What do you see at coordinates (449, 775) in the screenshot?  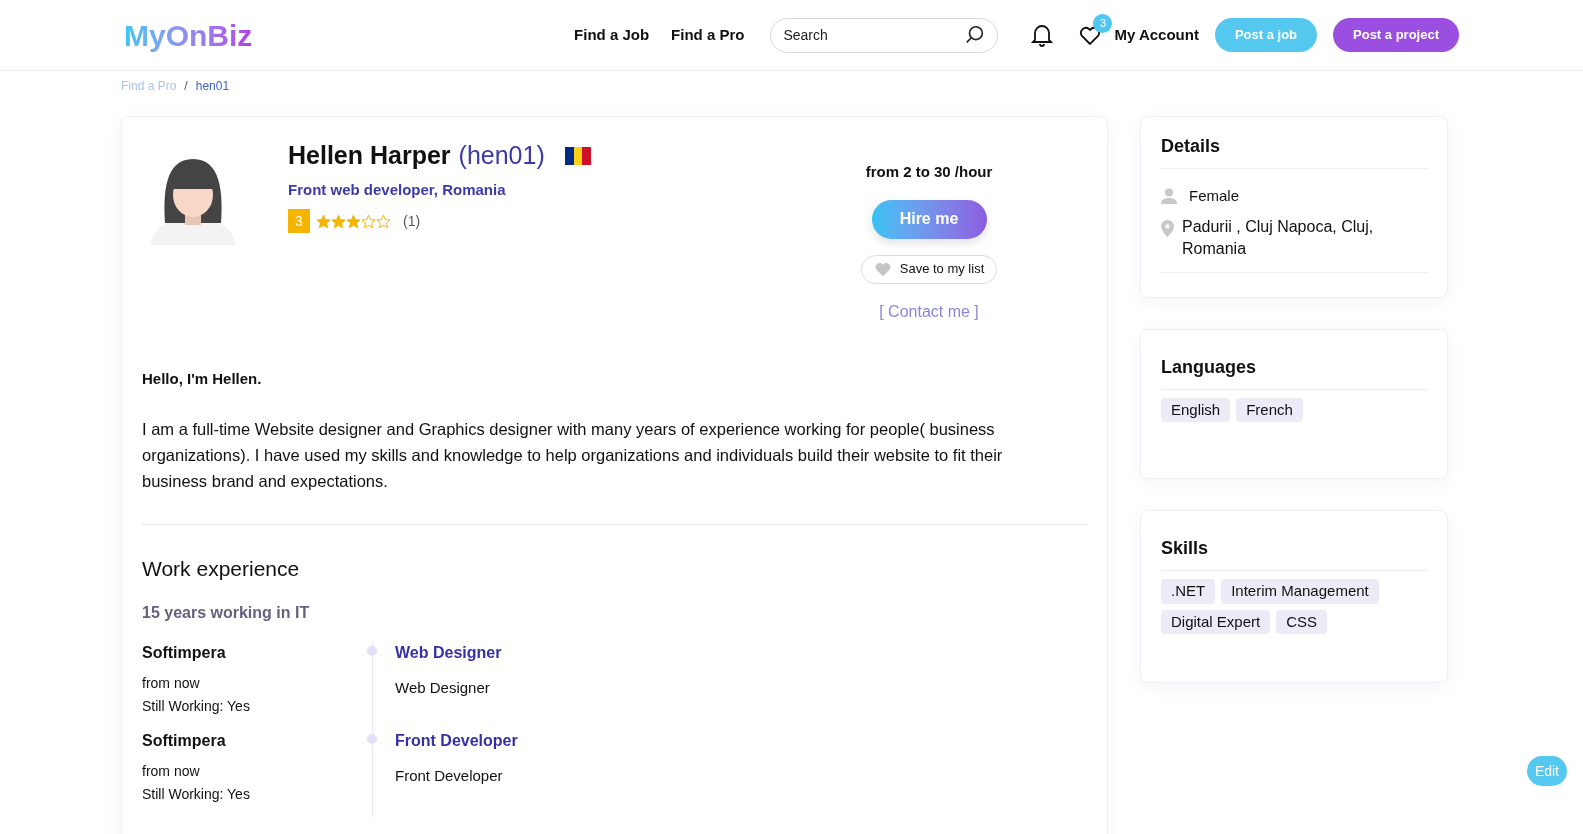 I see `job-description: Front Developer` at bounding box center [449, 775].